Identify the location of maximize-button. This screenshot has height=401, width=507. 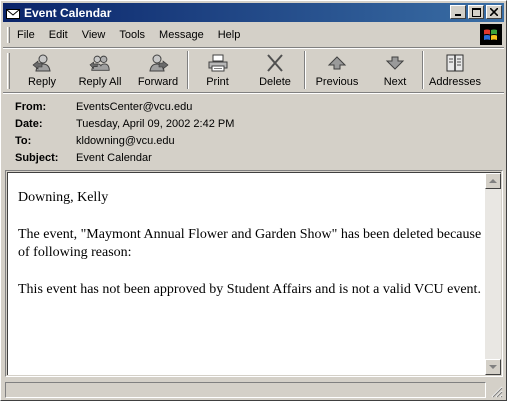
(476, 12).